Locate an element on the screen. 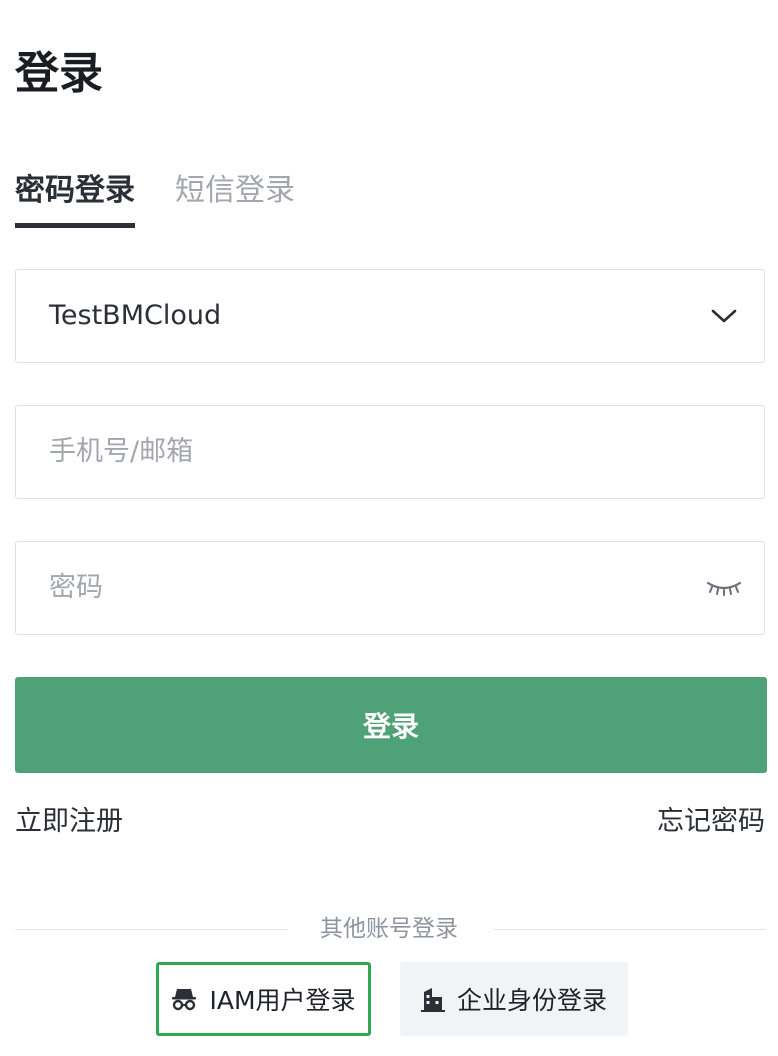 This screenshot has height=1056, width=778. login-tabs: 密码登录 短信登录 is located at coordinates (155, 198).